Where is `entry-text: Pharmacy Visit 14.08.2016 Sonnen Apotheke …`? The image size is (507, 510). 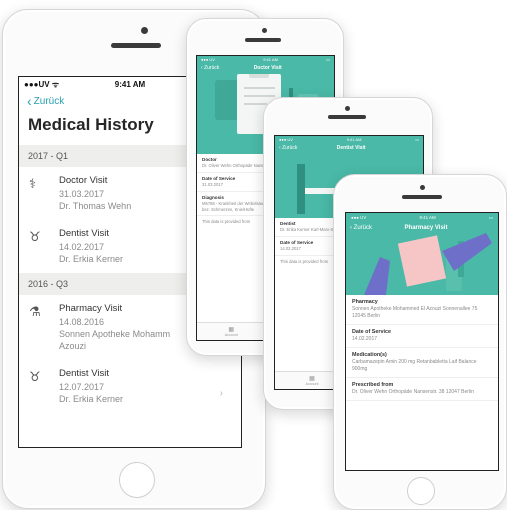
entry-text: Pharmacy Visit 14.08.2016 Sonnen Apotheke … is located at coordinates (114, 327).